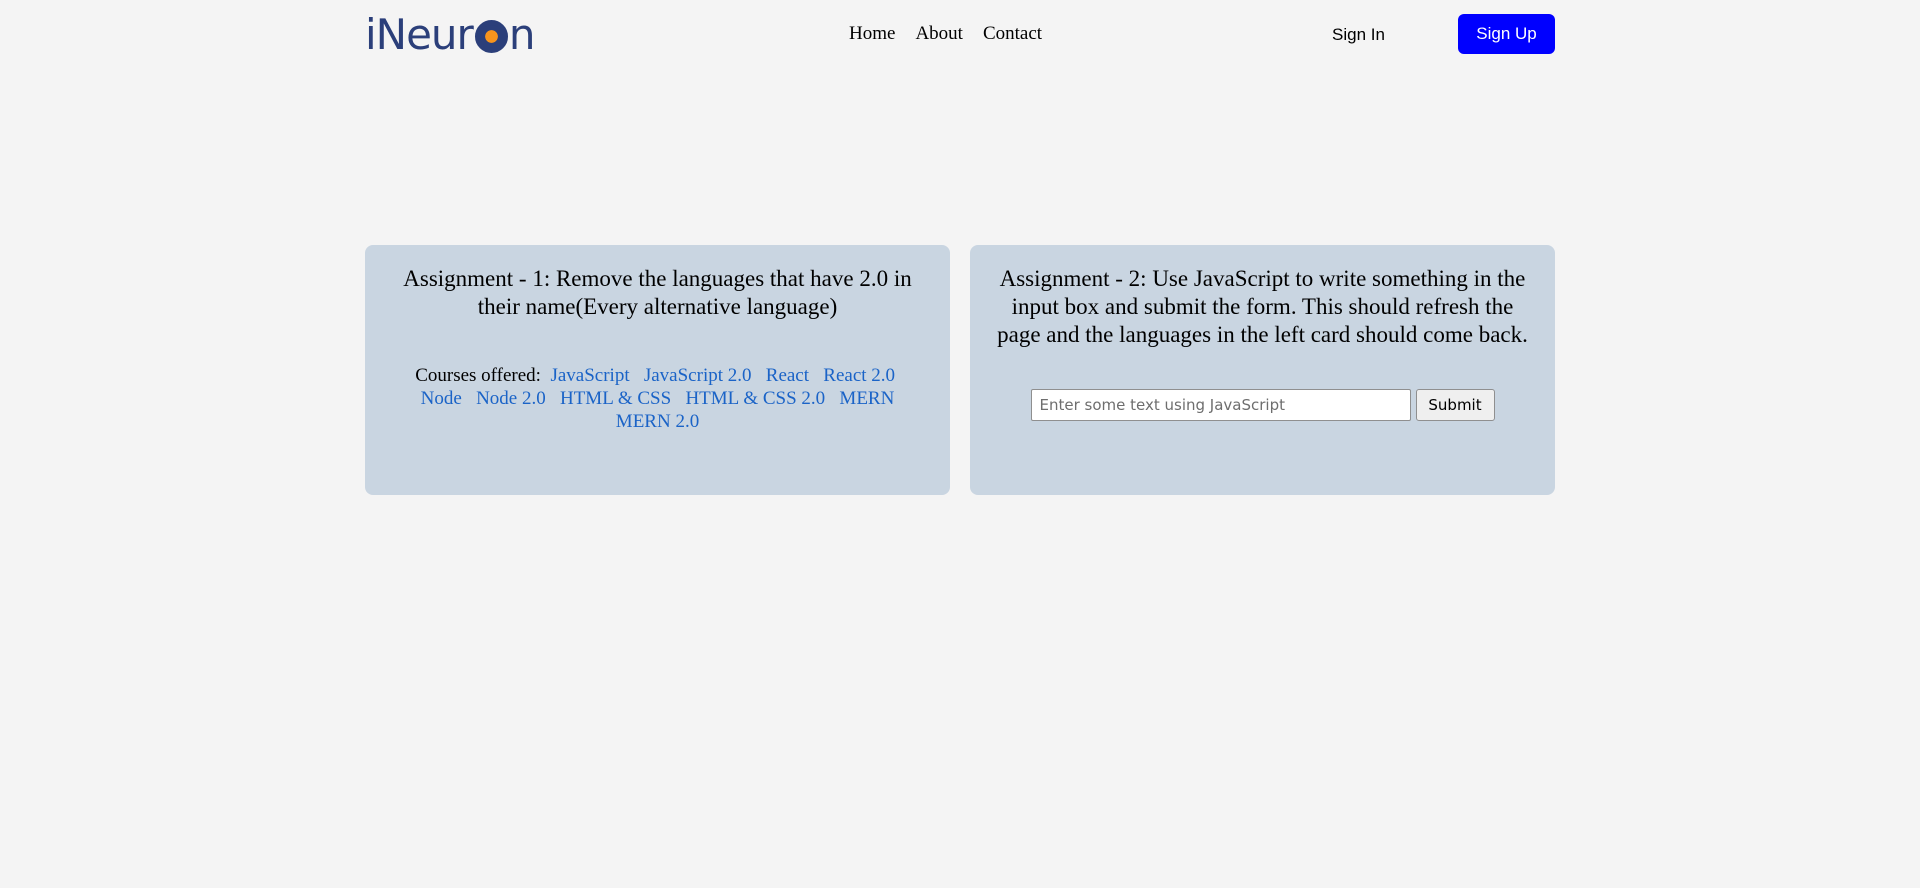  I want to click on course-link: React, so click(787, 375).